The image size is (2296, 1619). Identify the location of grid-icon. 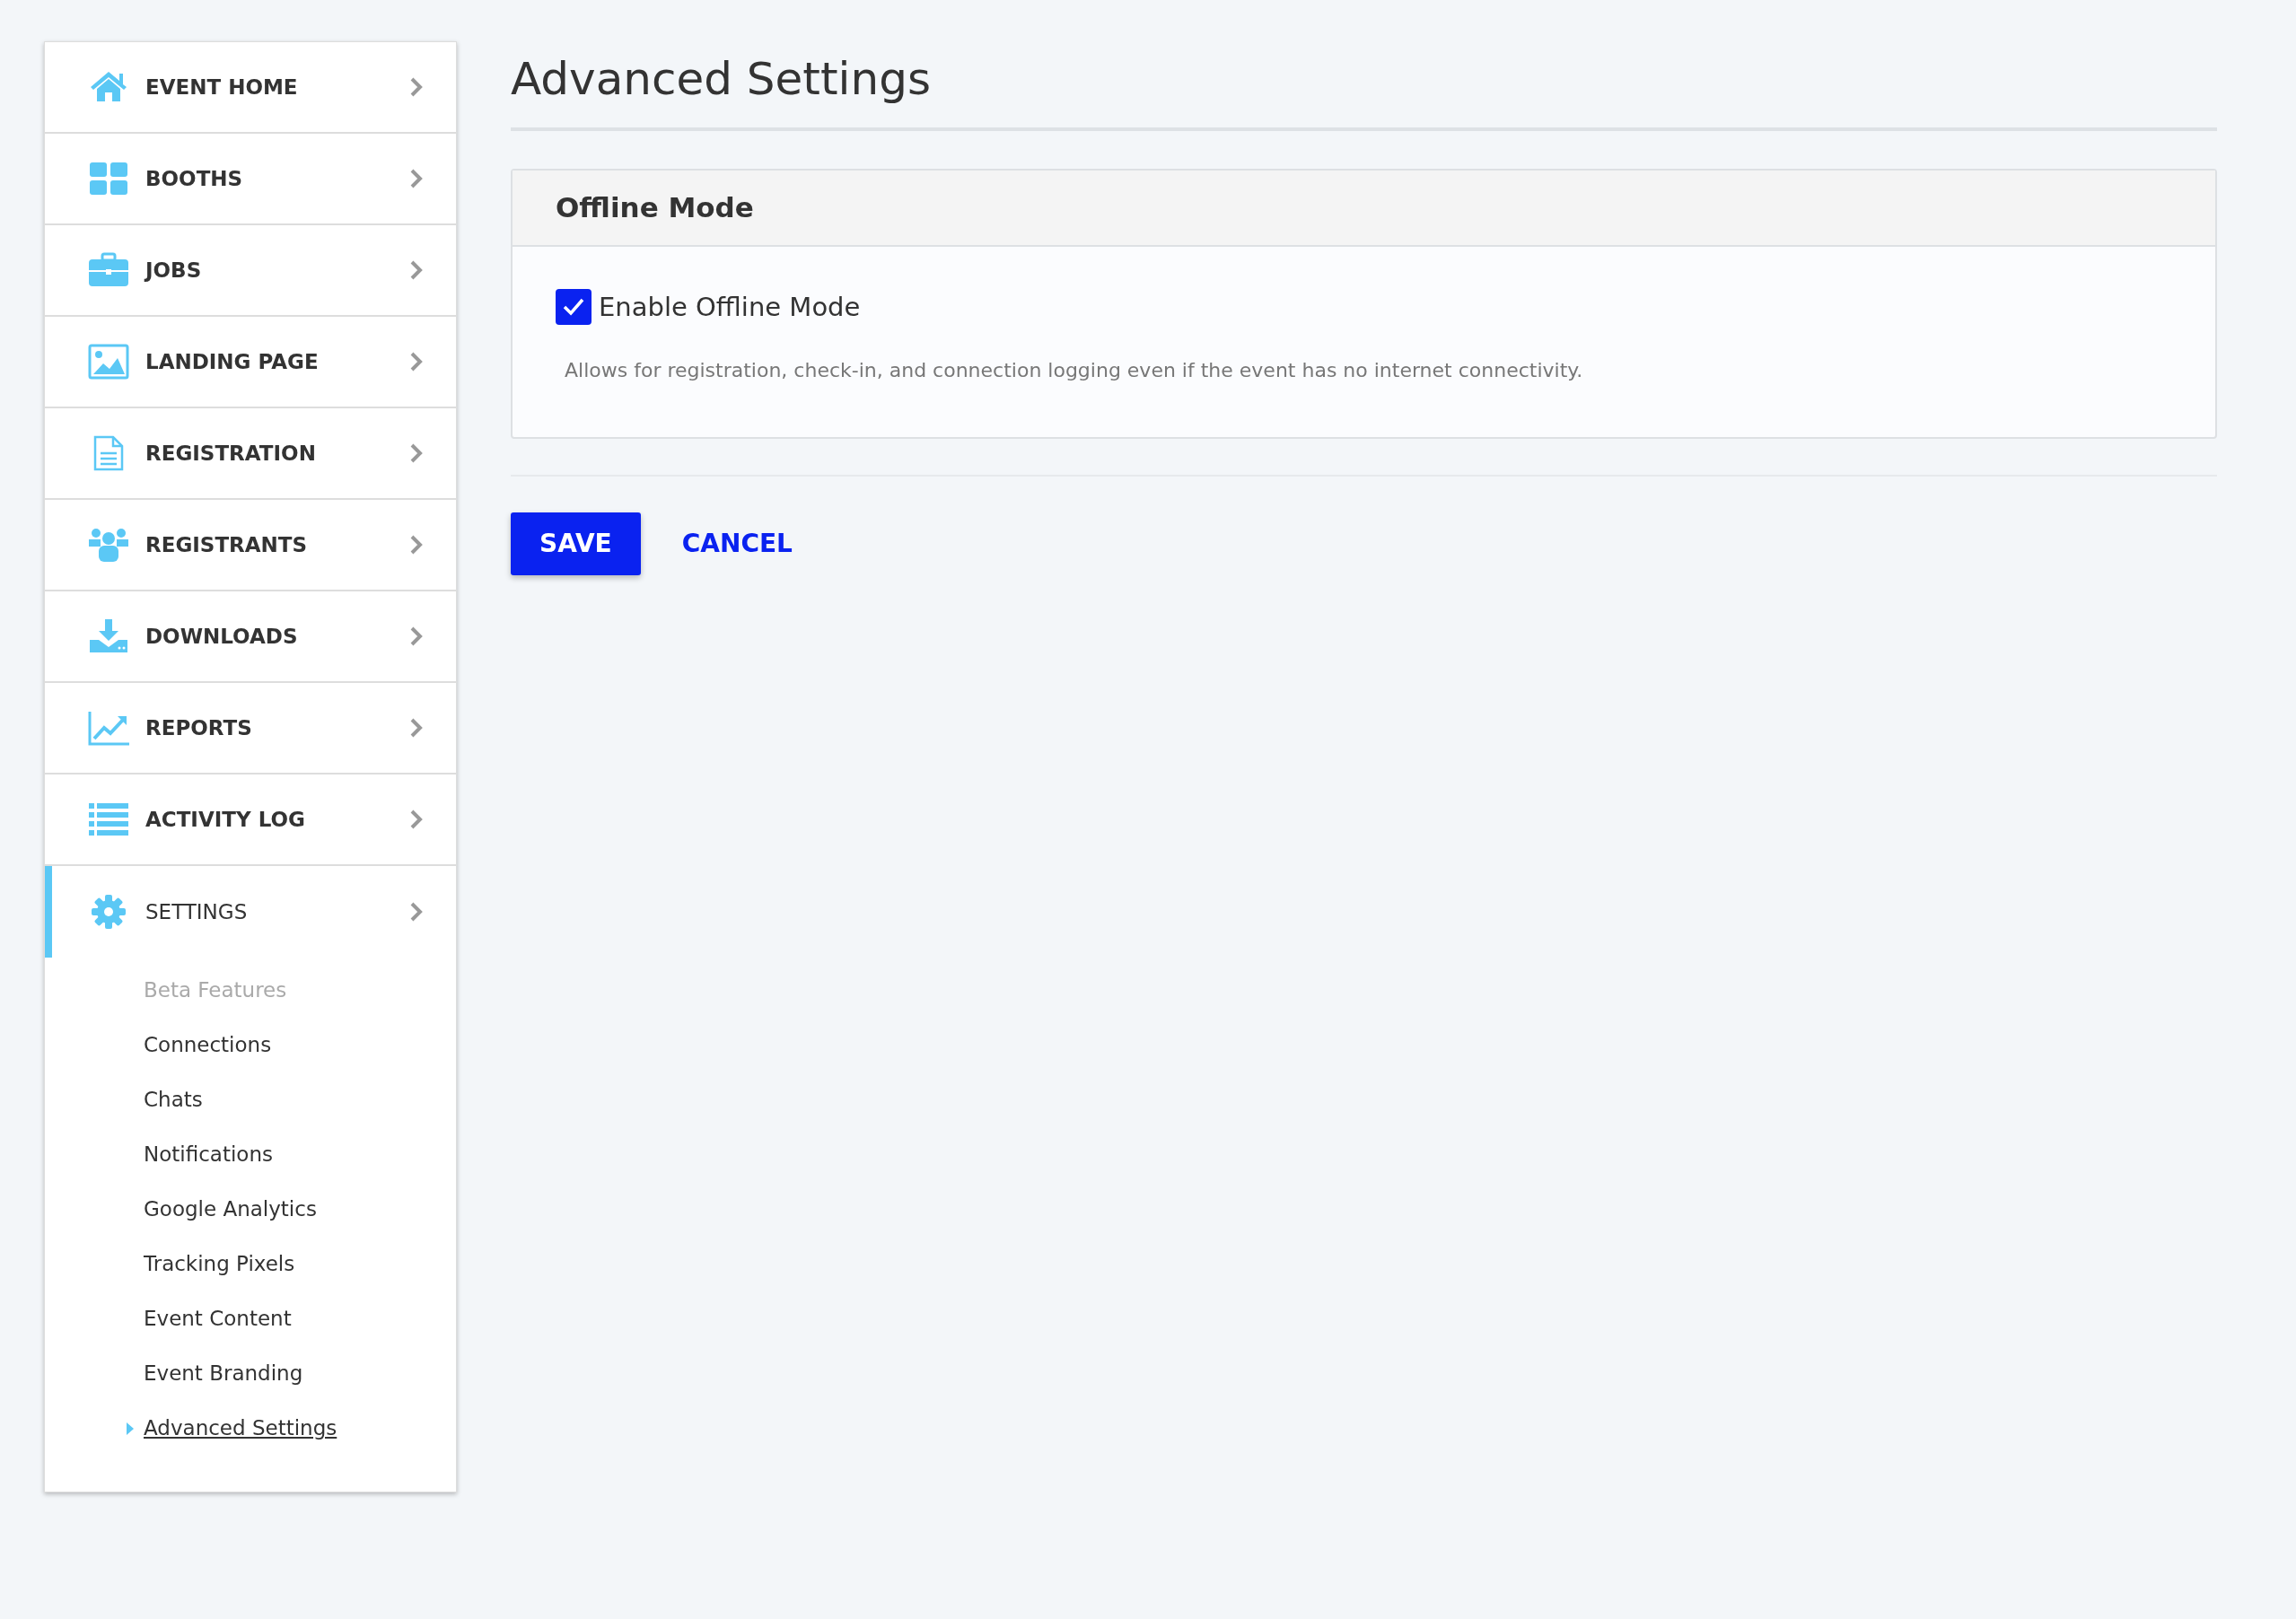
(108, 179).